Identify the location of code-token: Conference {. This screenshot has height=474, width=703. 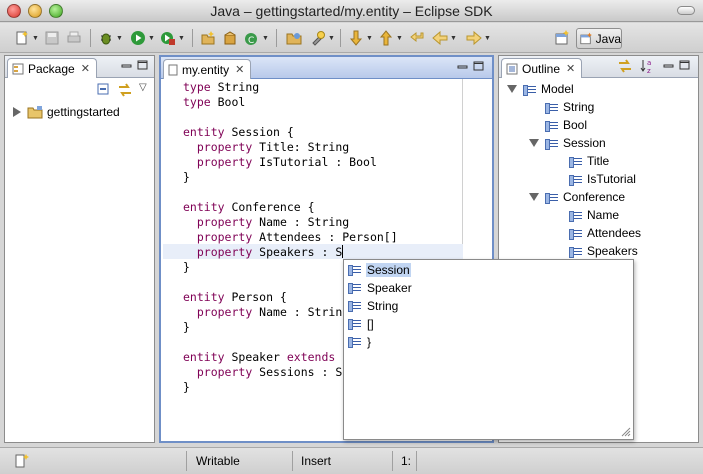
(269, 207).